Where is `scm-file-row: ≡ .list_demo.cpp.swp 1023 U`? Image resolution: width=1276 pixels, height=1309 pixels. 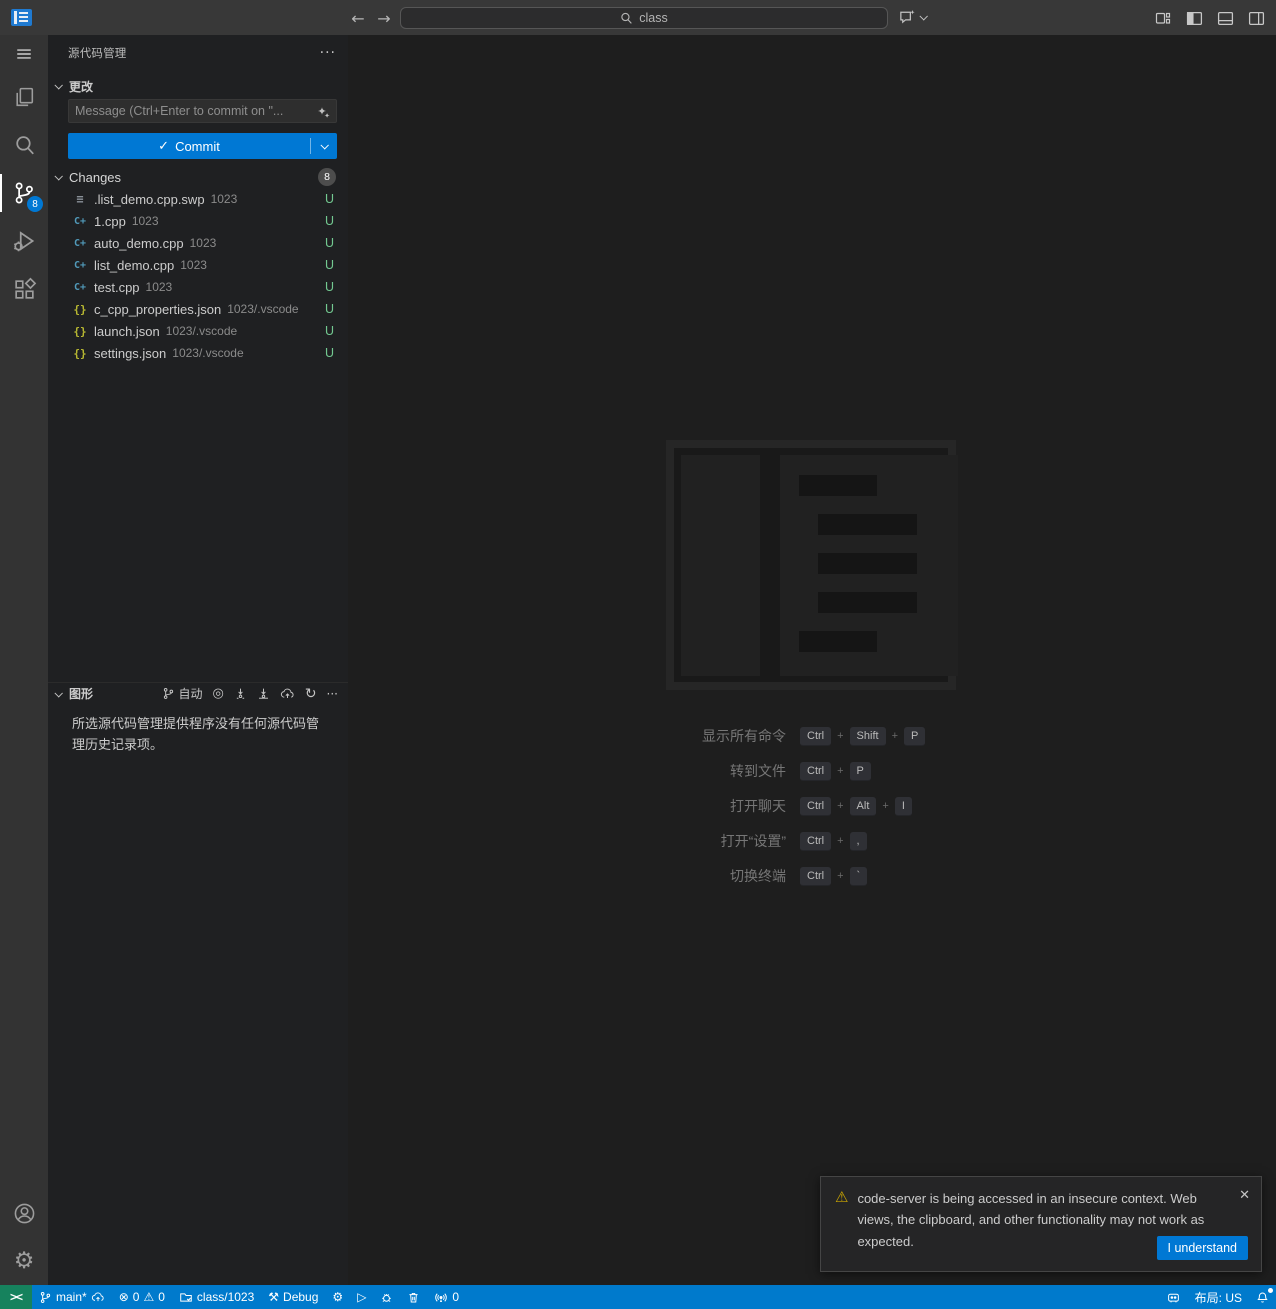
scm-file-row: ≡ .list_demo.cpp.swp 1023 U is located at coordinates (198, 199).